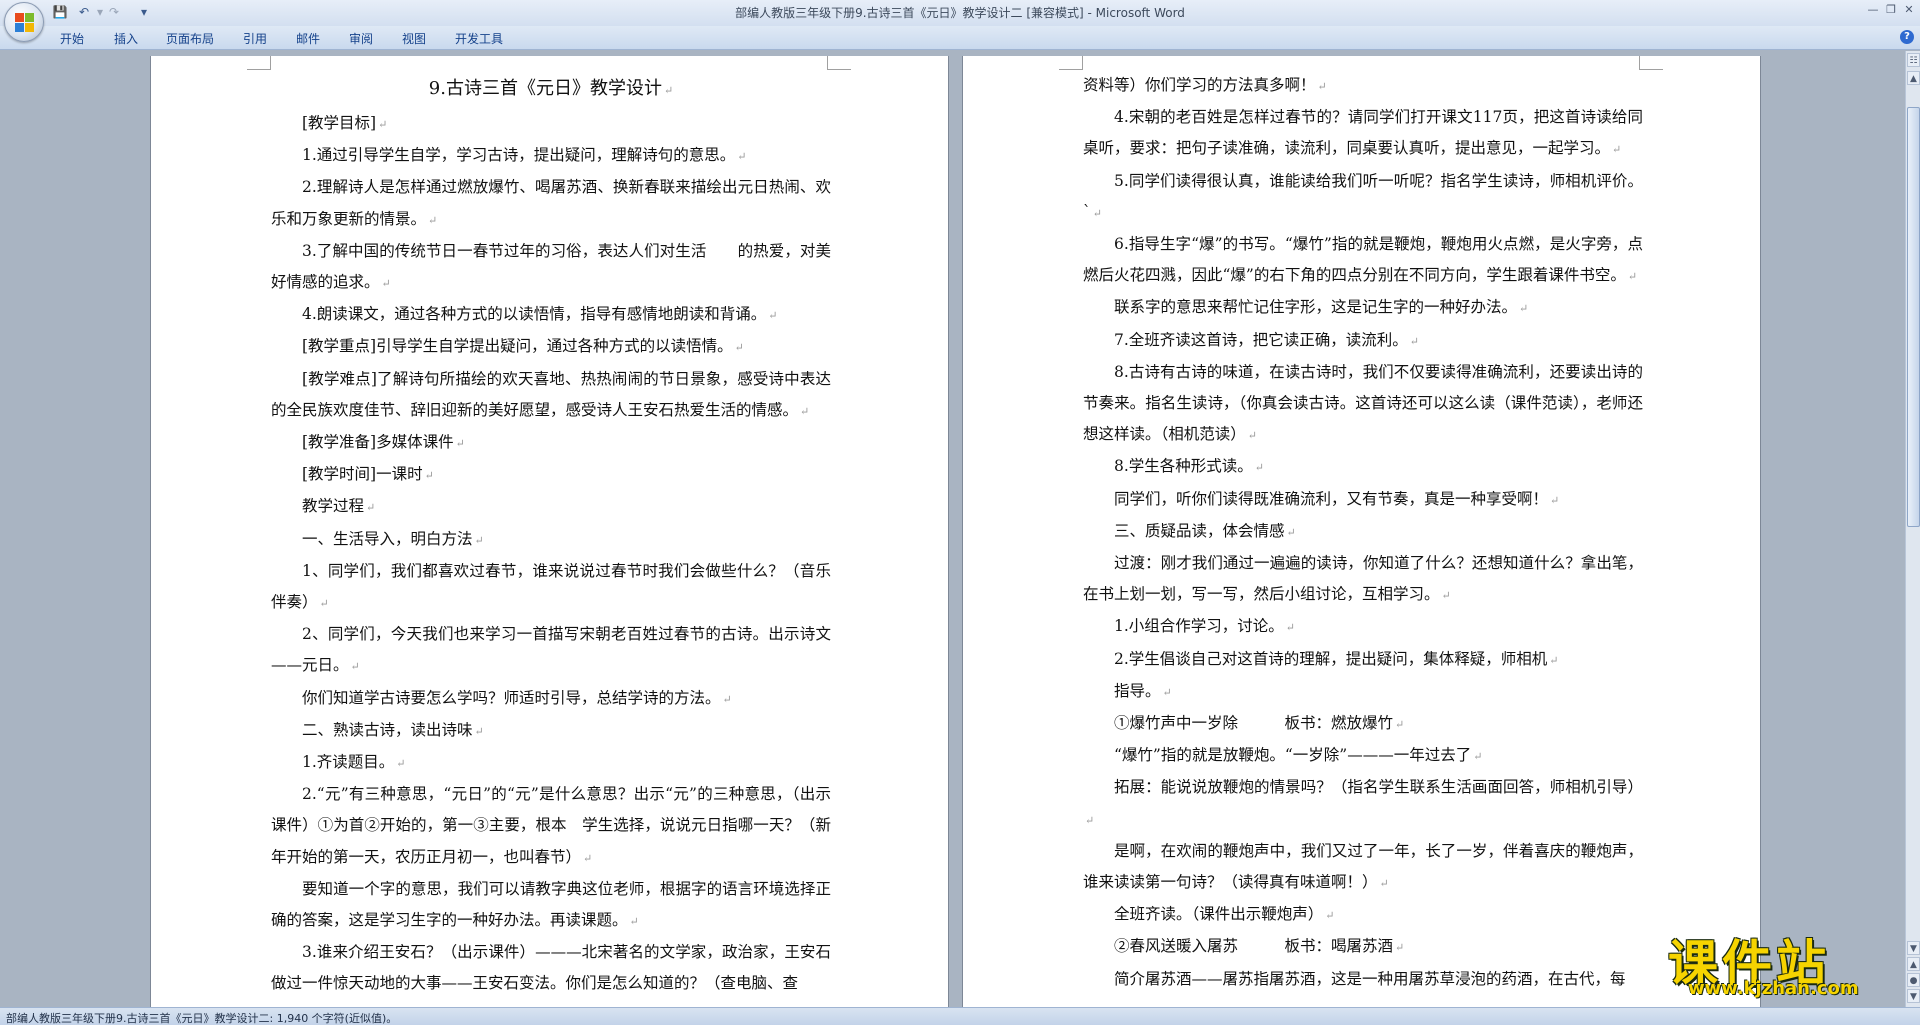  I want to click on document-paragraph: ②春风送暖入屠苏 板书：喝屠苏酒, so click(1363, 947).